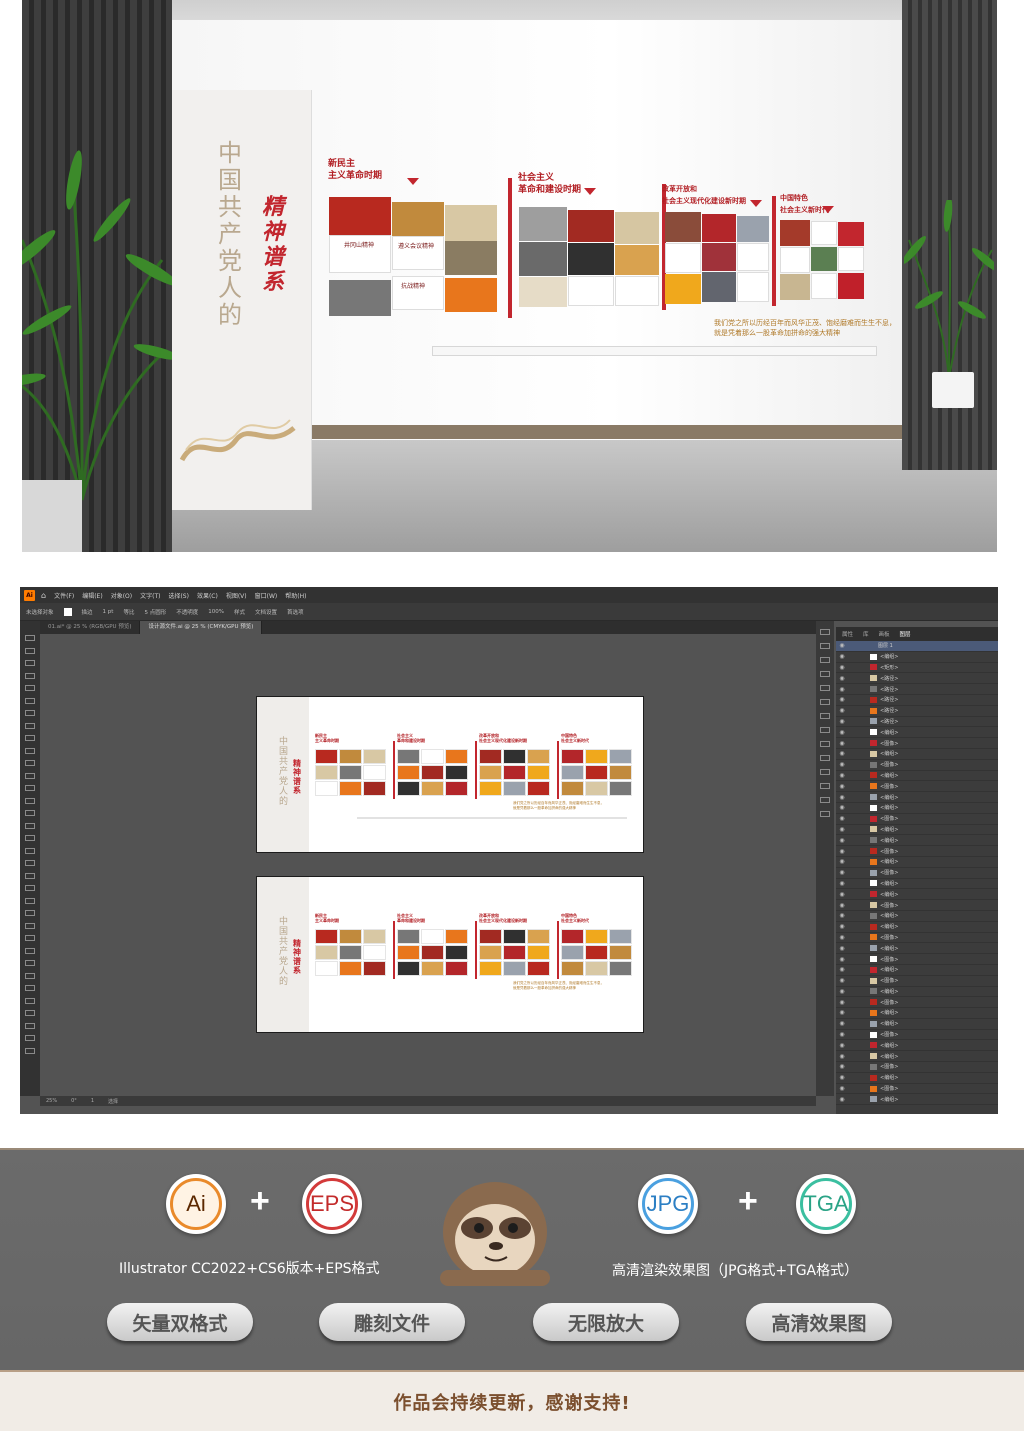 The width and height of the screenshot is (1024, 1431). Describe the element at coordinates (178, 595) in the screenshot. I see `menu-select: 选择(S)` at that location.